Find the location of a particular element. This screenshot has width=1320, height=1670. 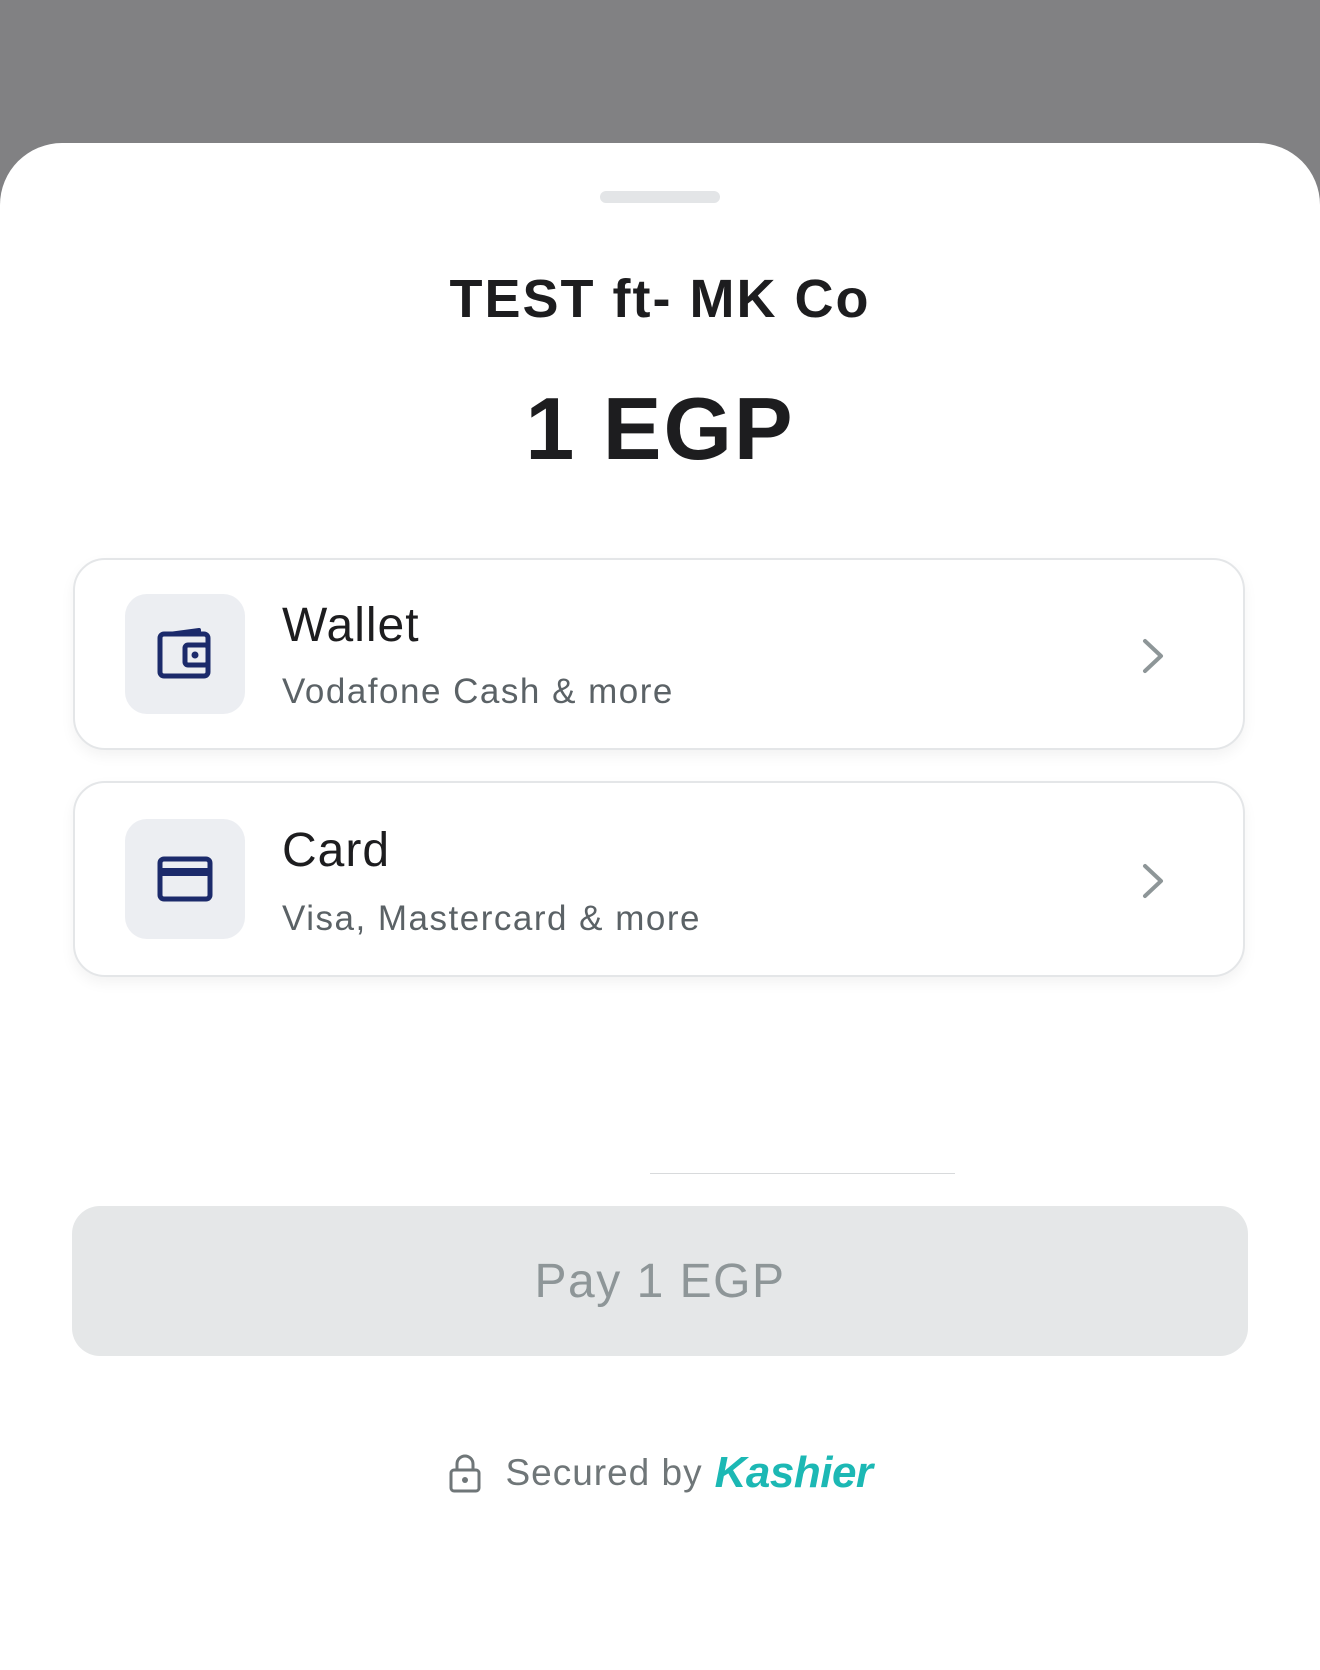

method-subtitle: Vodafone Cash & more is located at coordinates (478, 691).